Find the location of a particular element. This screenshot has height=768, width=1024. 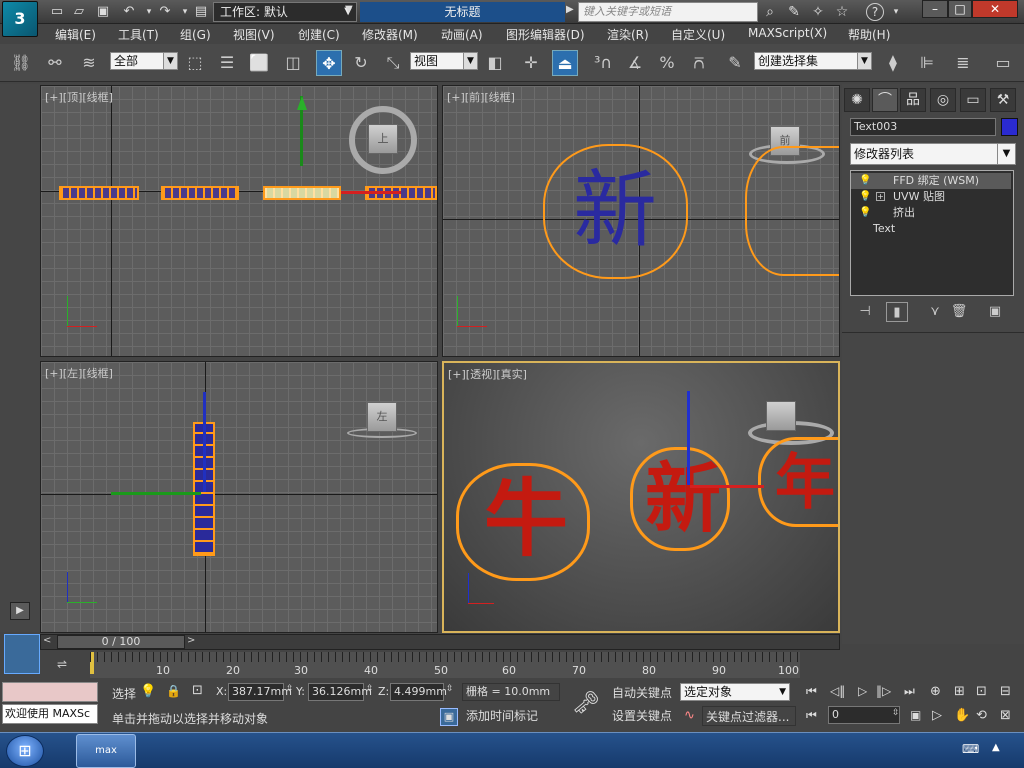

viewport-layout-icon is located at coordinates (22, 654).